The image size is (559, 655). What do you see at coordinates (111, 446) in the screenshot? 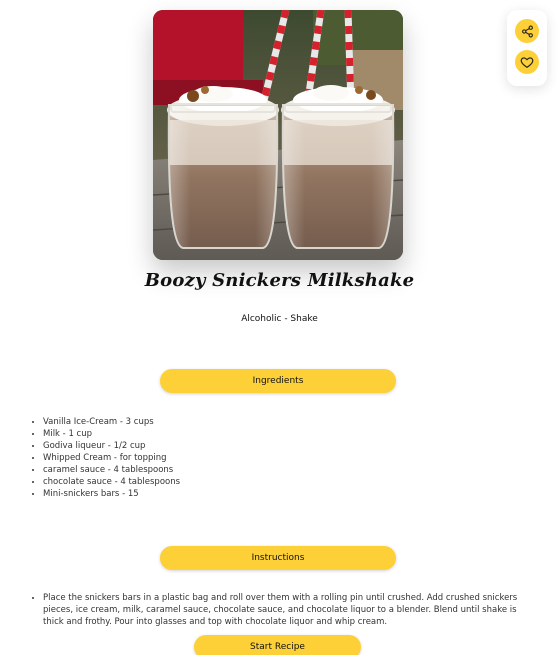
I see `ingredient-item: Godiva liqueur - 1/2 cup` at bounding box center [111, 446].